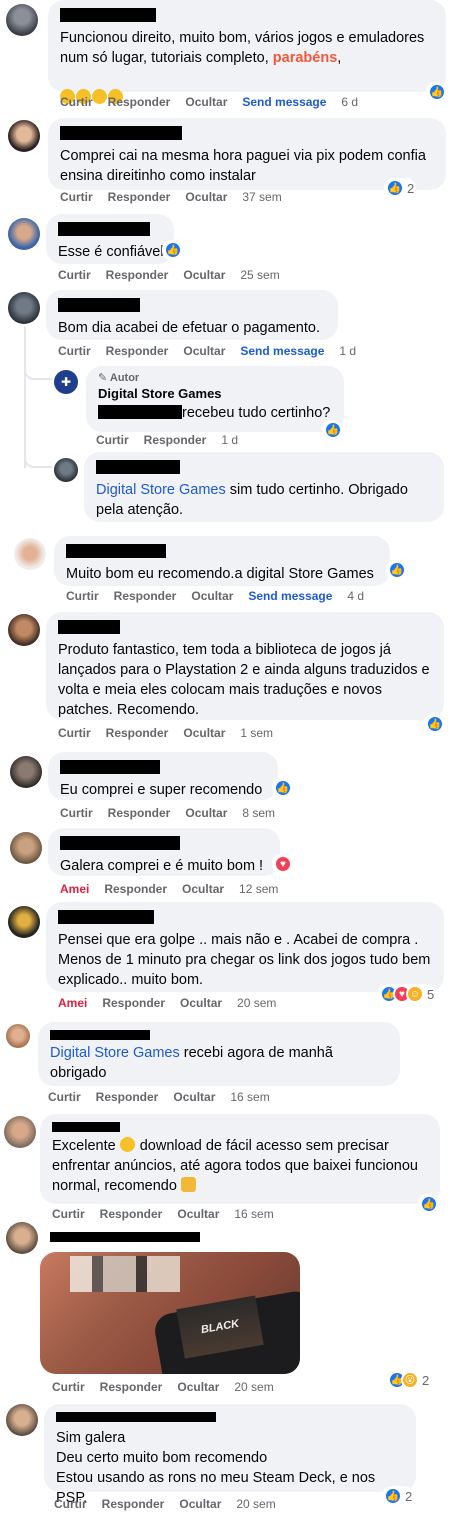  What do you see at coordinates (258, 889) in the screenshot?
I see `timestamp: 12 sem` at bounding box center [258, 889].